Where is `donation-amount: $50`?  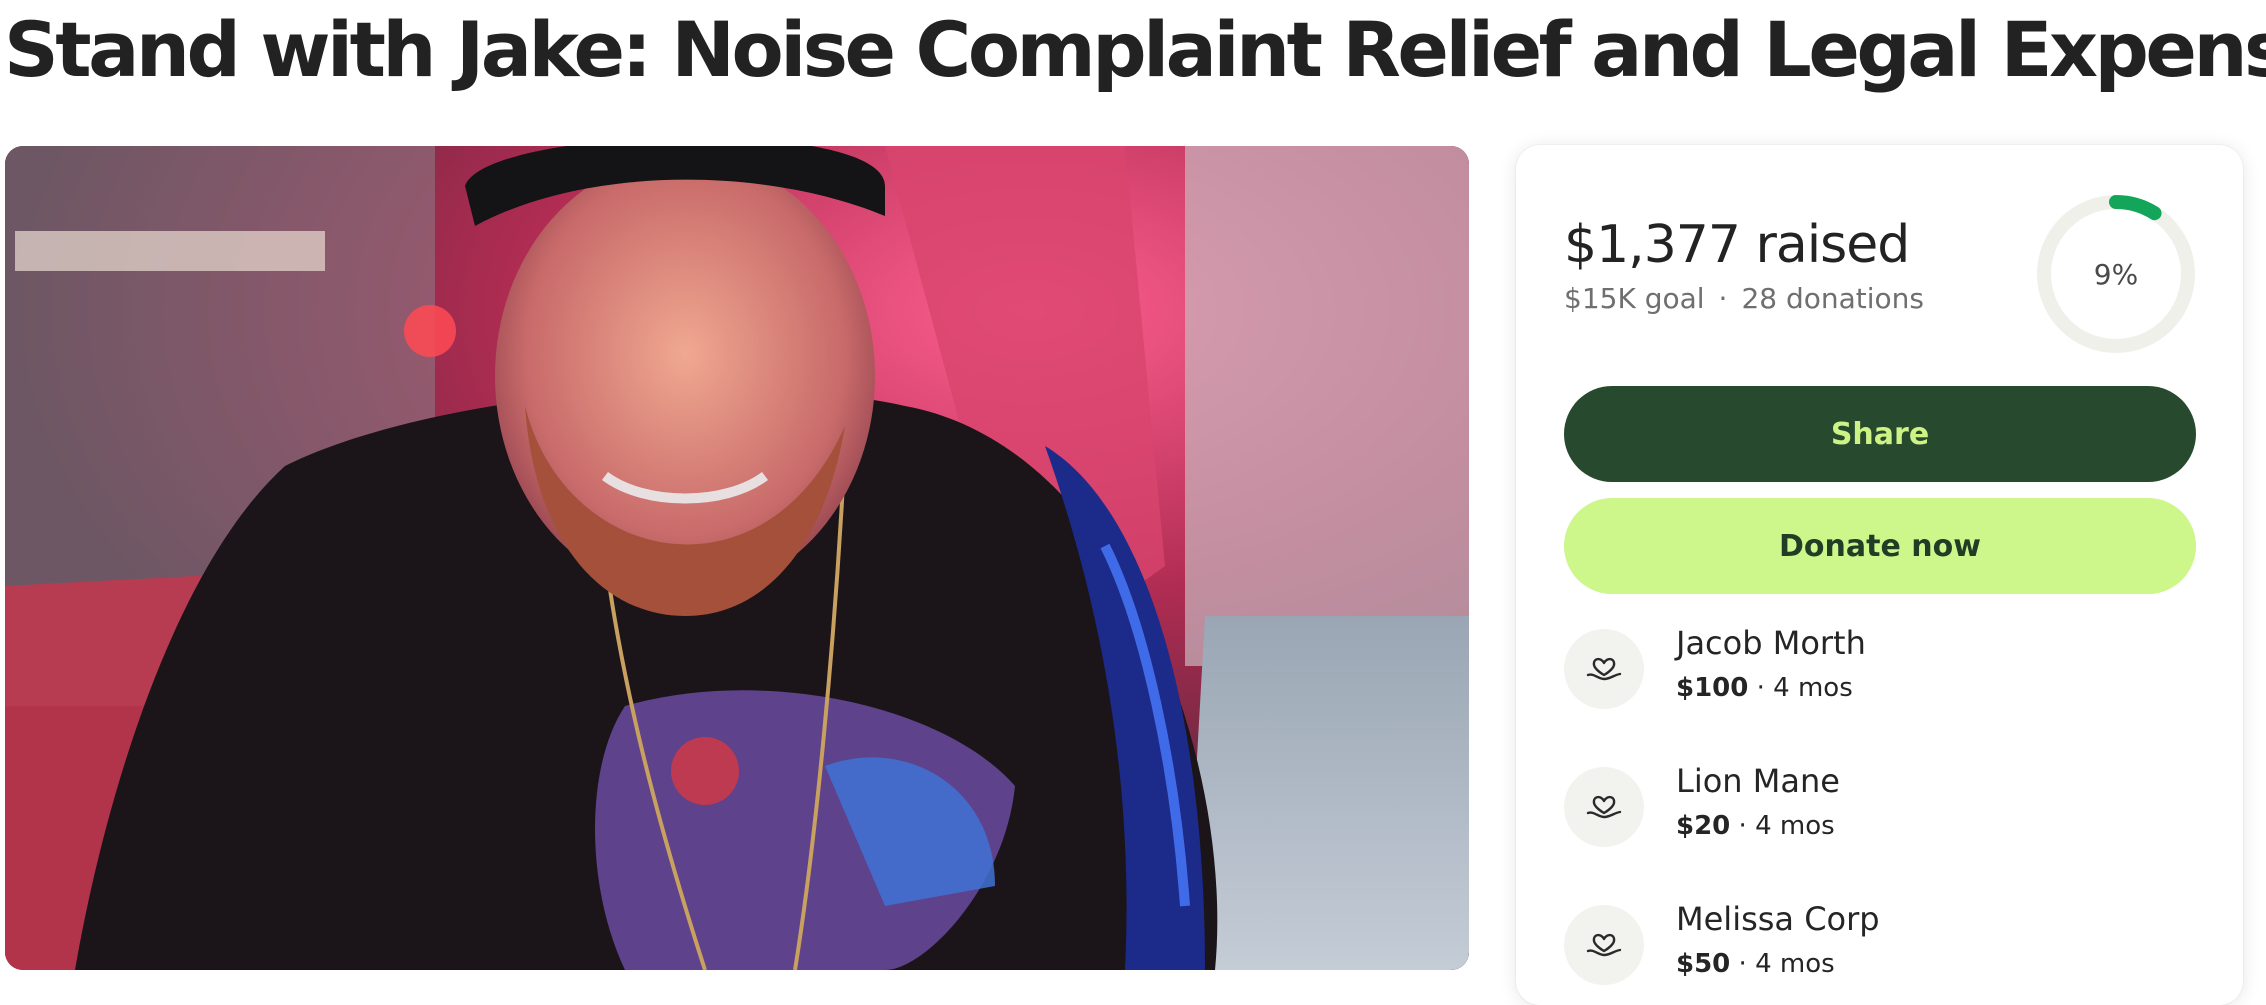
donation-amount: $50 is located at coordinates (1703, 964).